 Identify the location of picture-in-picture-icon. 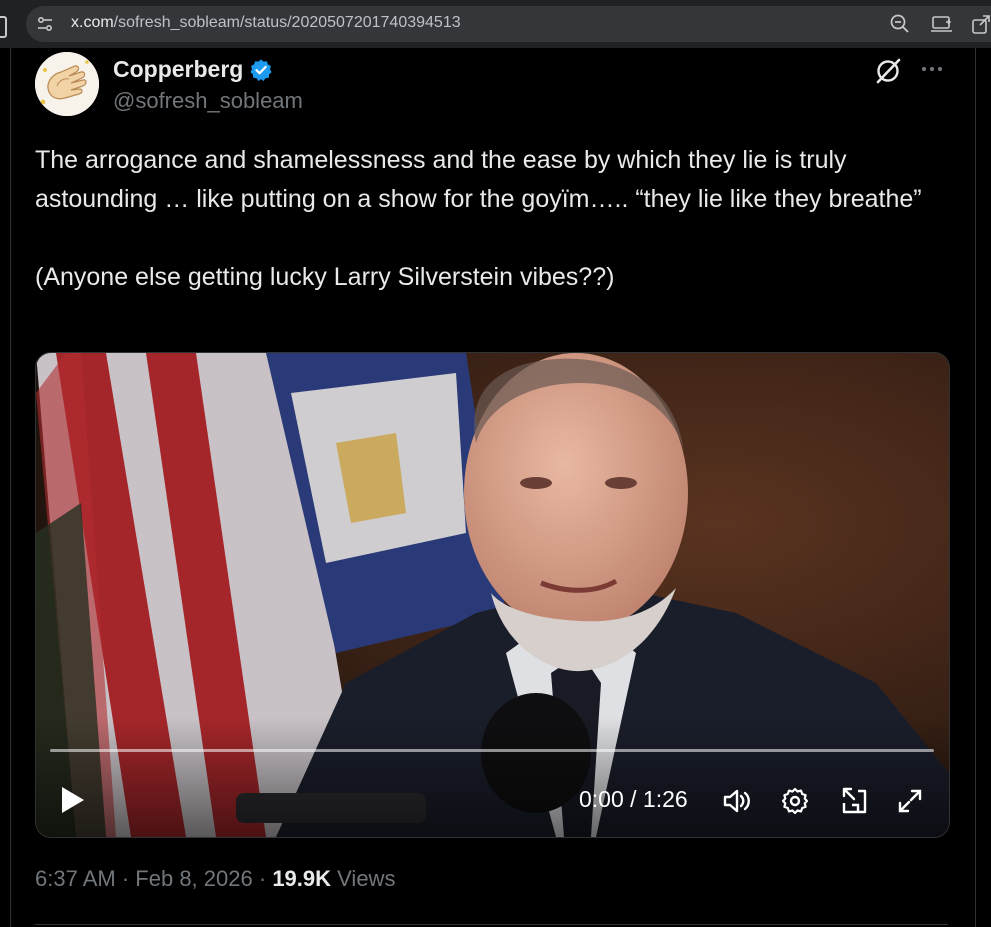
(854, 801).